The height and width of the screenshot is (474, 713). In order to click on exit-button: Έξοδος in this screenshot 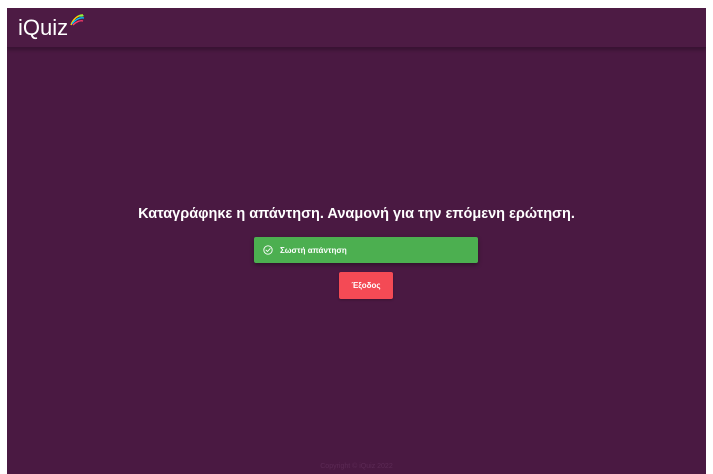, I will do `click(366, 285)`.